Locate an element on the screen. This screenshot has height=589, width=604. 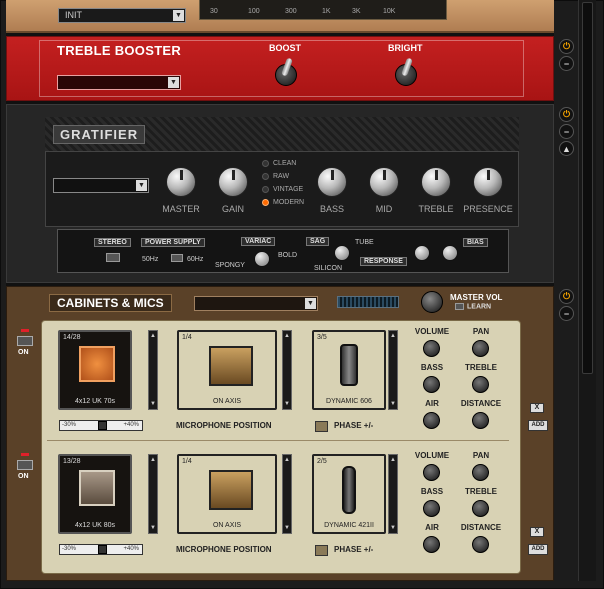
slot2-treble-knob is located at coordinates (480, 508).